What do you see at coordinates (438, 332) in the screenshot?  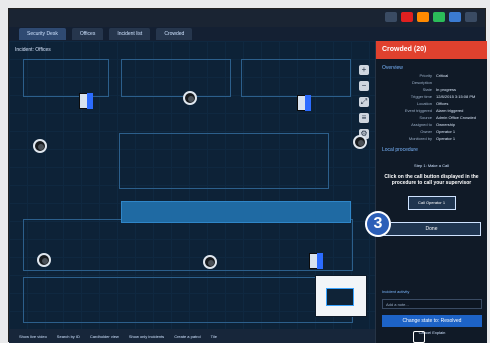 I see `explain-link: Explain` at bounding box center [438, 332].